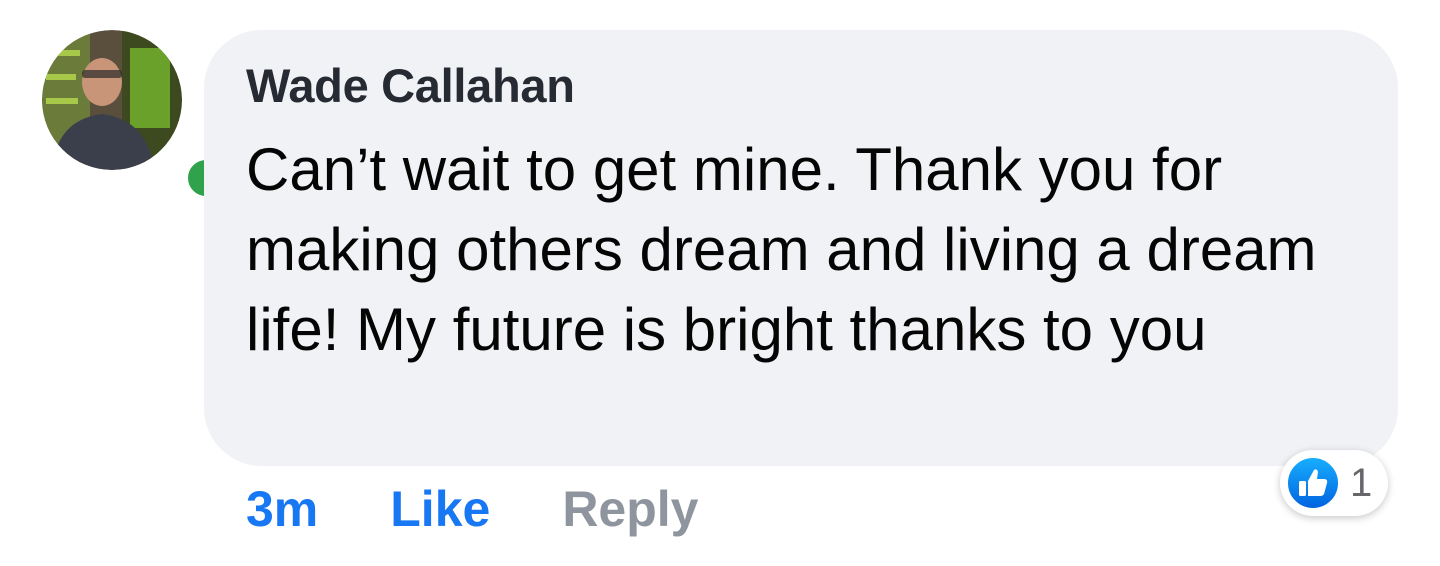 The image size is (1440, 566). What do you see at coordinates (410, 85) in the screenshot?
I see `comment-author-name: Wade Callahan` at bounding box center [410, 85].